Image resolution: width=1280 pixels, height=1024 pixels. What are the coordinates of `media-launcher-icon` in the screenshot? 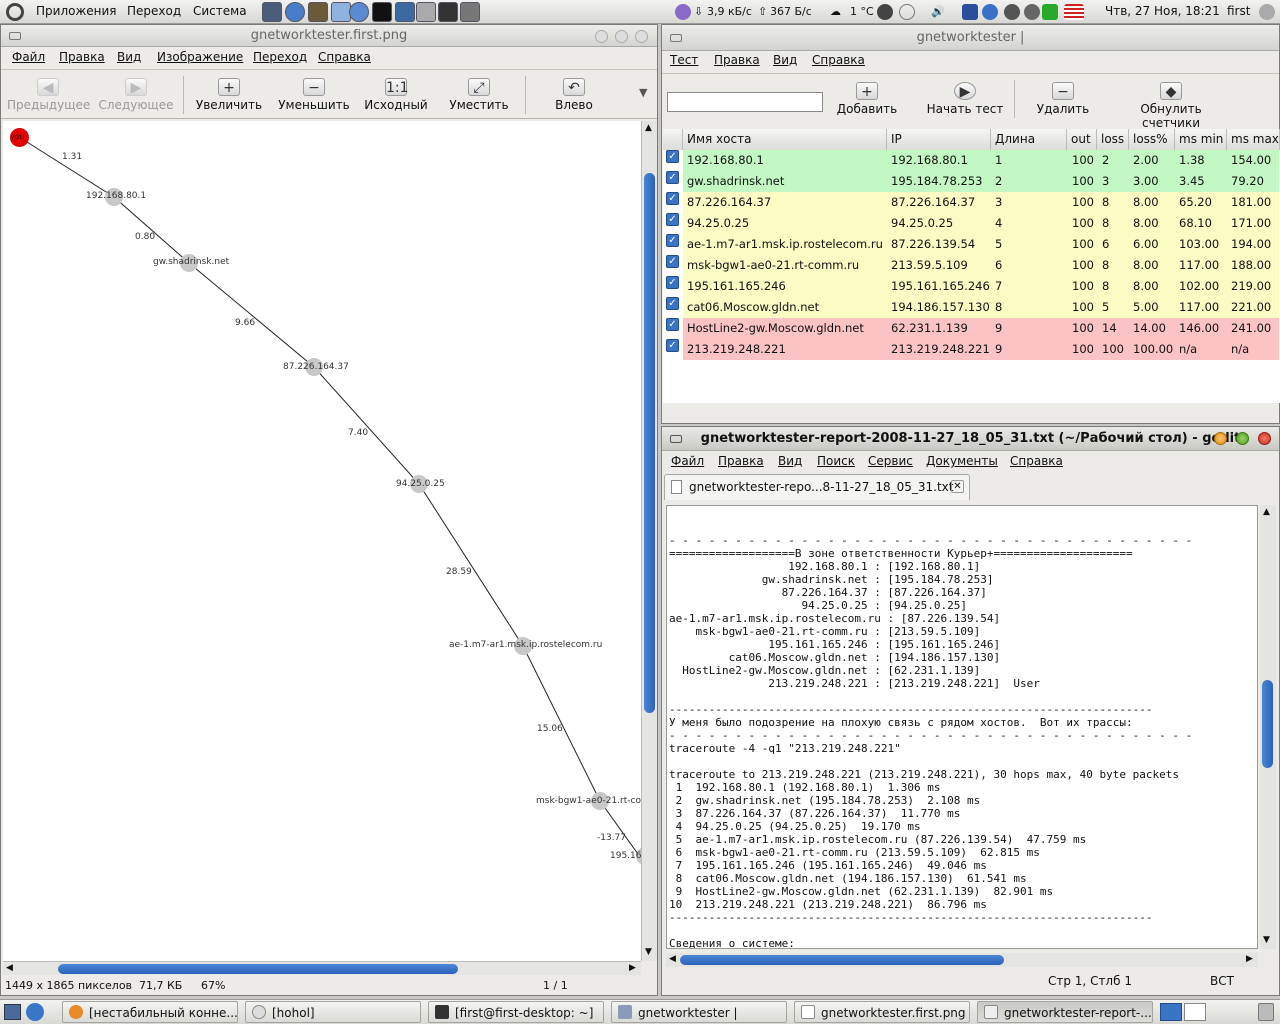 It's located at (318, 12).